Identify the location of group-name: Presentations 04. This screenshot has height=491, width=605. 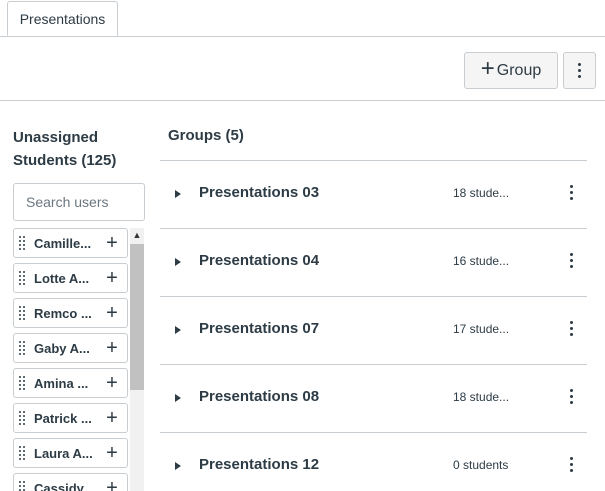
(259, 260).